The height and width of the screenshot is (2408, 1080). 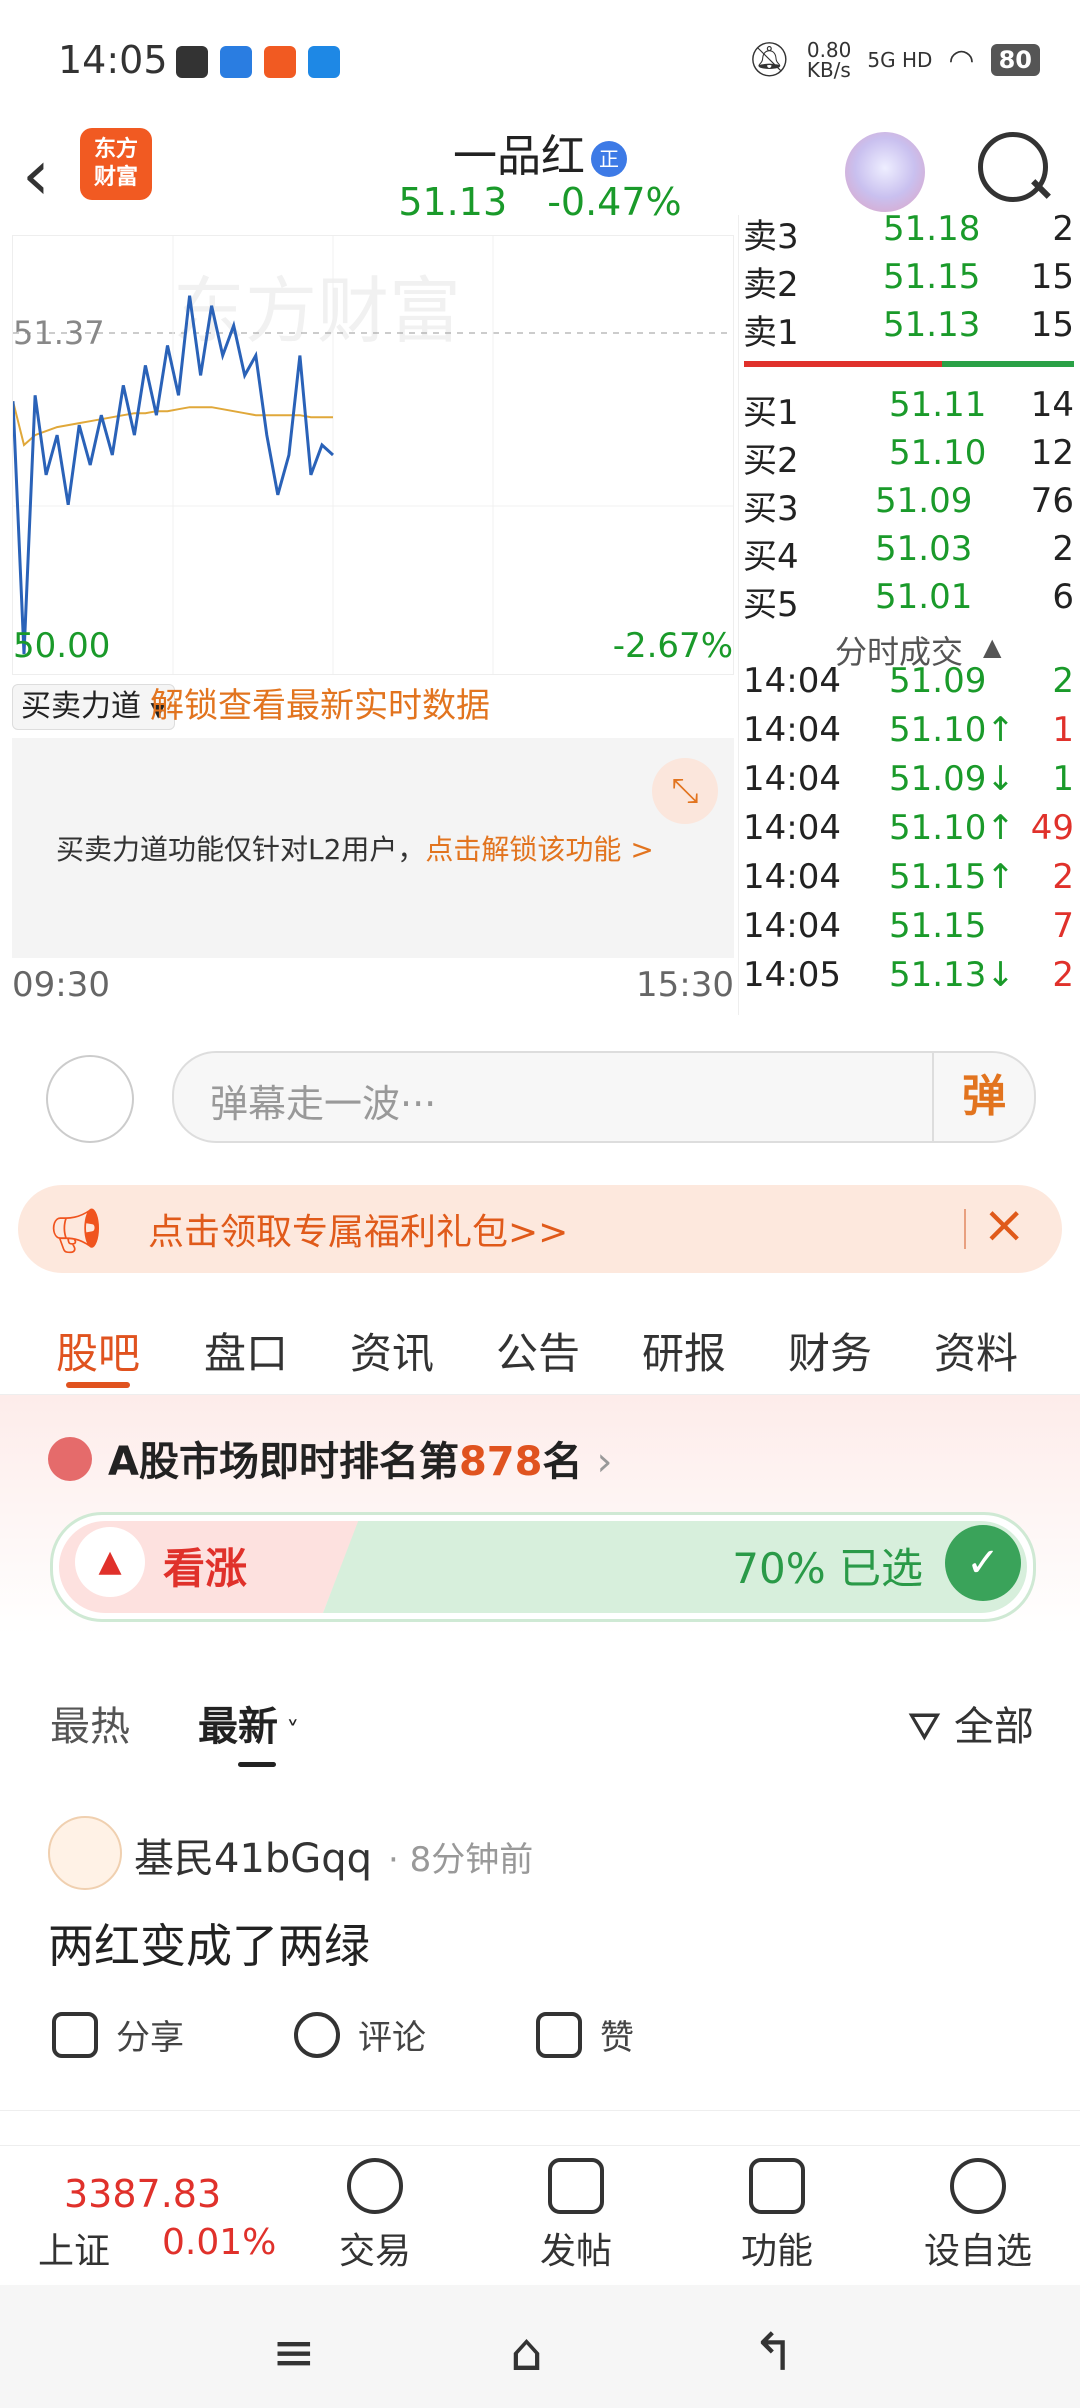 I want to click on back-nav-icon: ↰, so click(x=774, y=2353).